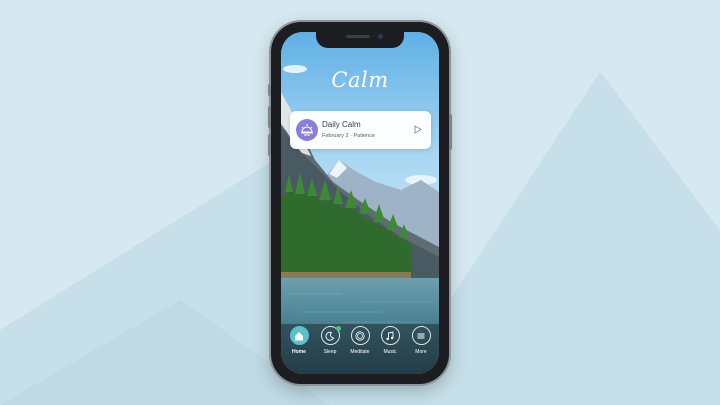 This screenshot has height=405, width=720. Describe the element at coordinates (360, 335) in the screenshot. I see `meditate-icon` at that location.